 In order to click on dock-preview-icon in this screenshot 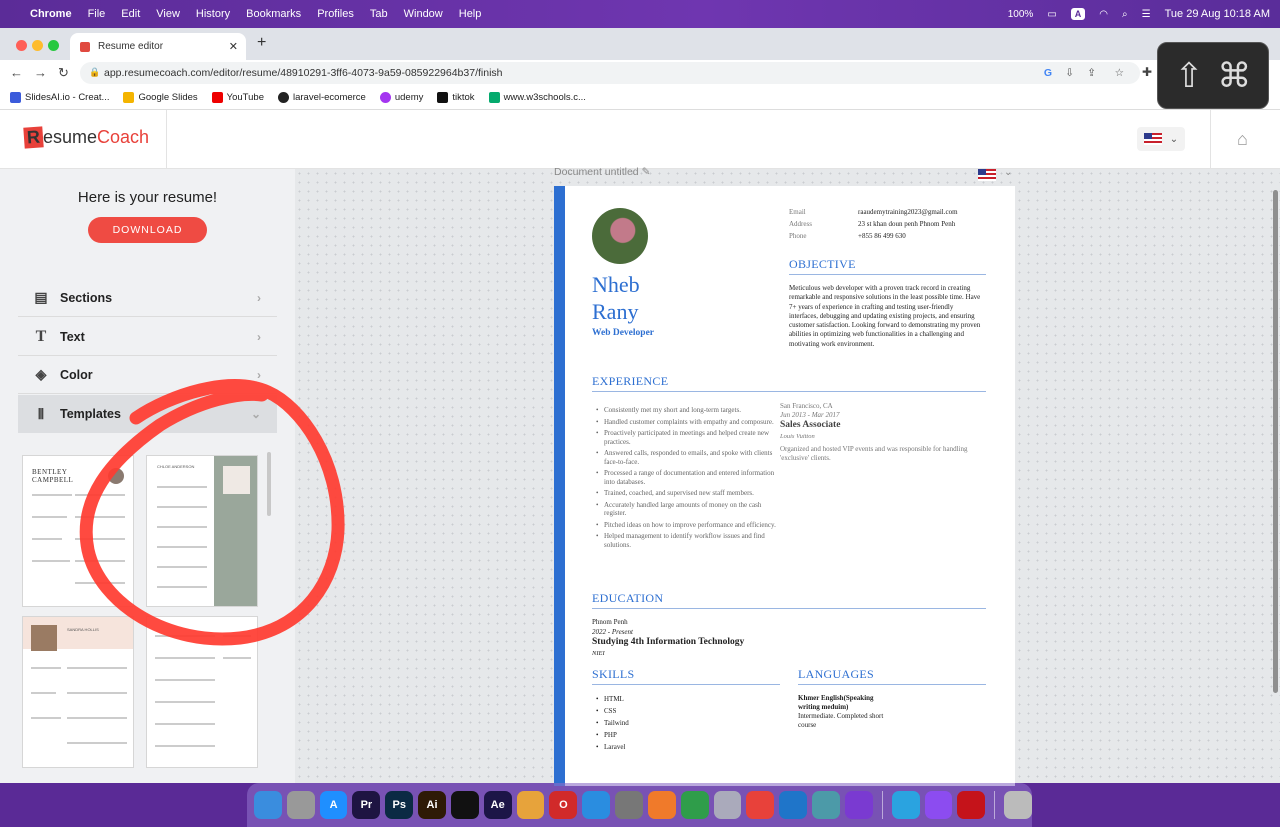, I will do `click(826, 805)`.